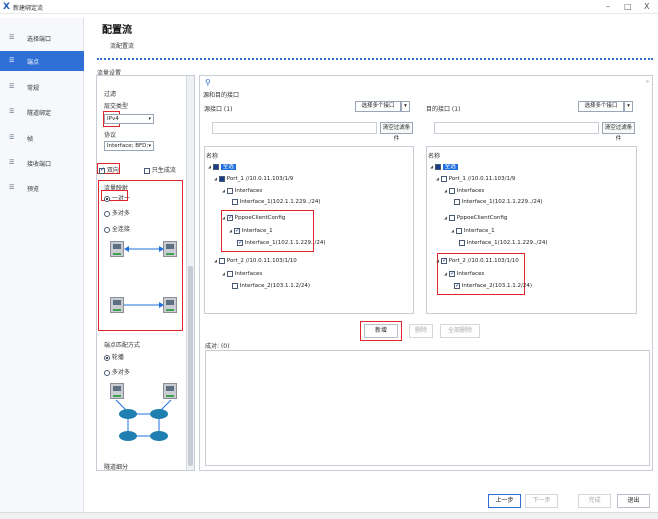 This screenshot has width=658, height=519. I want to click on source-interfaces-label: 源接口 (1), so click(218, 109).